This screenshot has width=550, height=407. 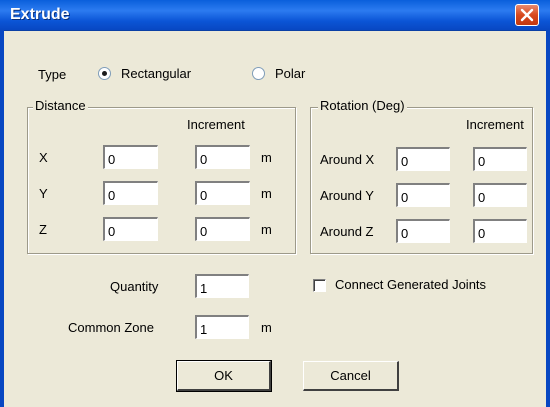 What do you see at coordinates (156, 73) in the screenshot?
I see `radio-rectangular-label: Rectangular` at bounding box center [156, 73].